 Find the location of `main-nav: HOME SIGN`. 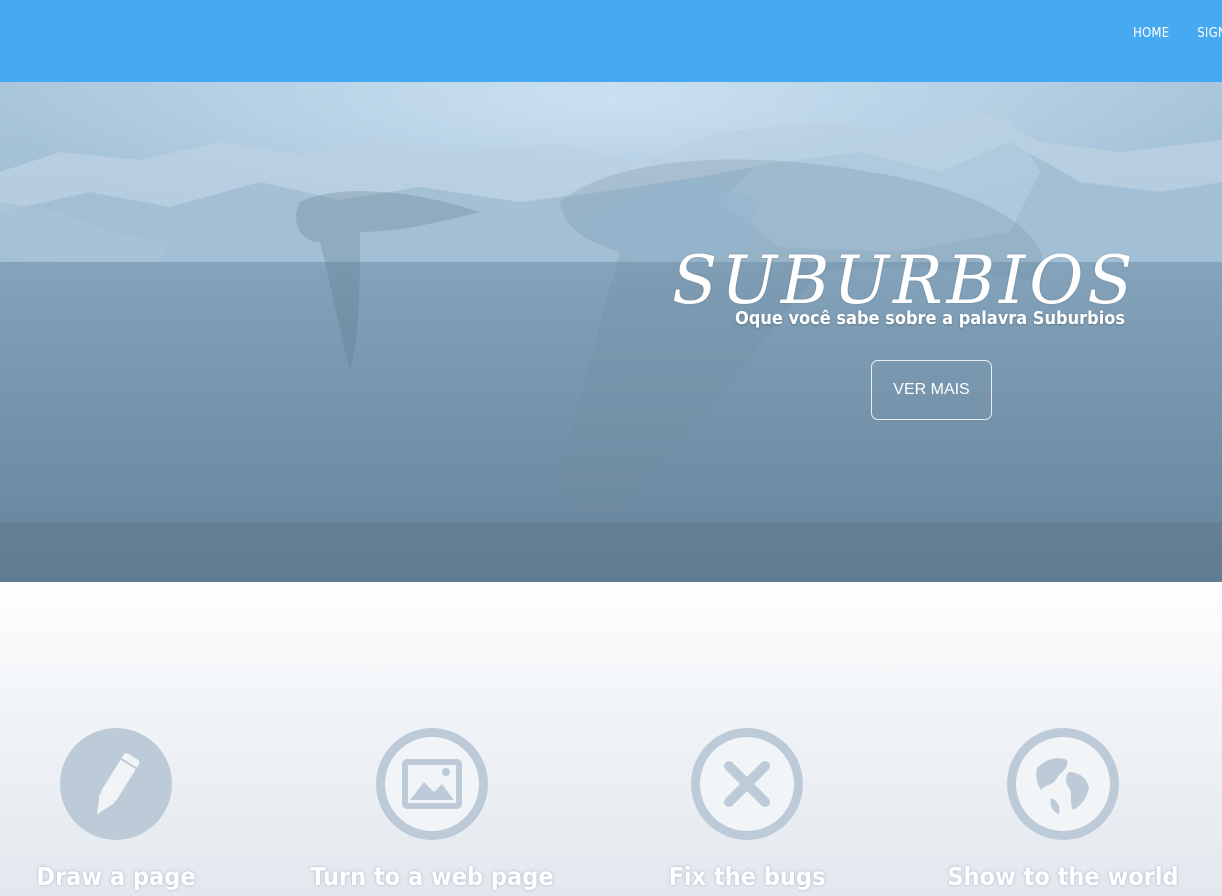

main-nav: HOME SIGN is located at coordinates (1177, 33).